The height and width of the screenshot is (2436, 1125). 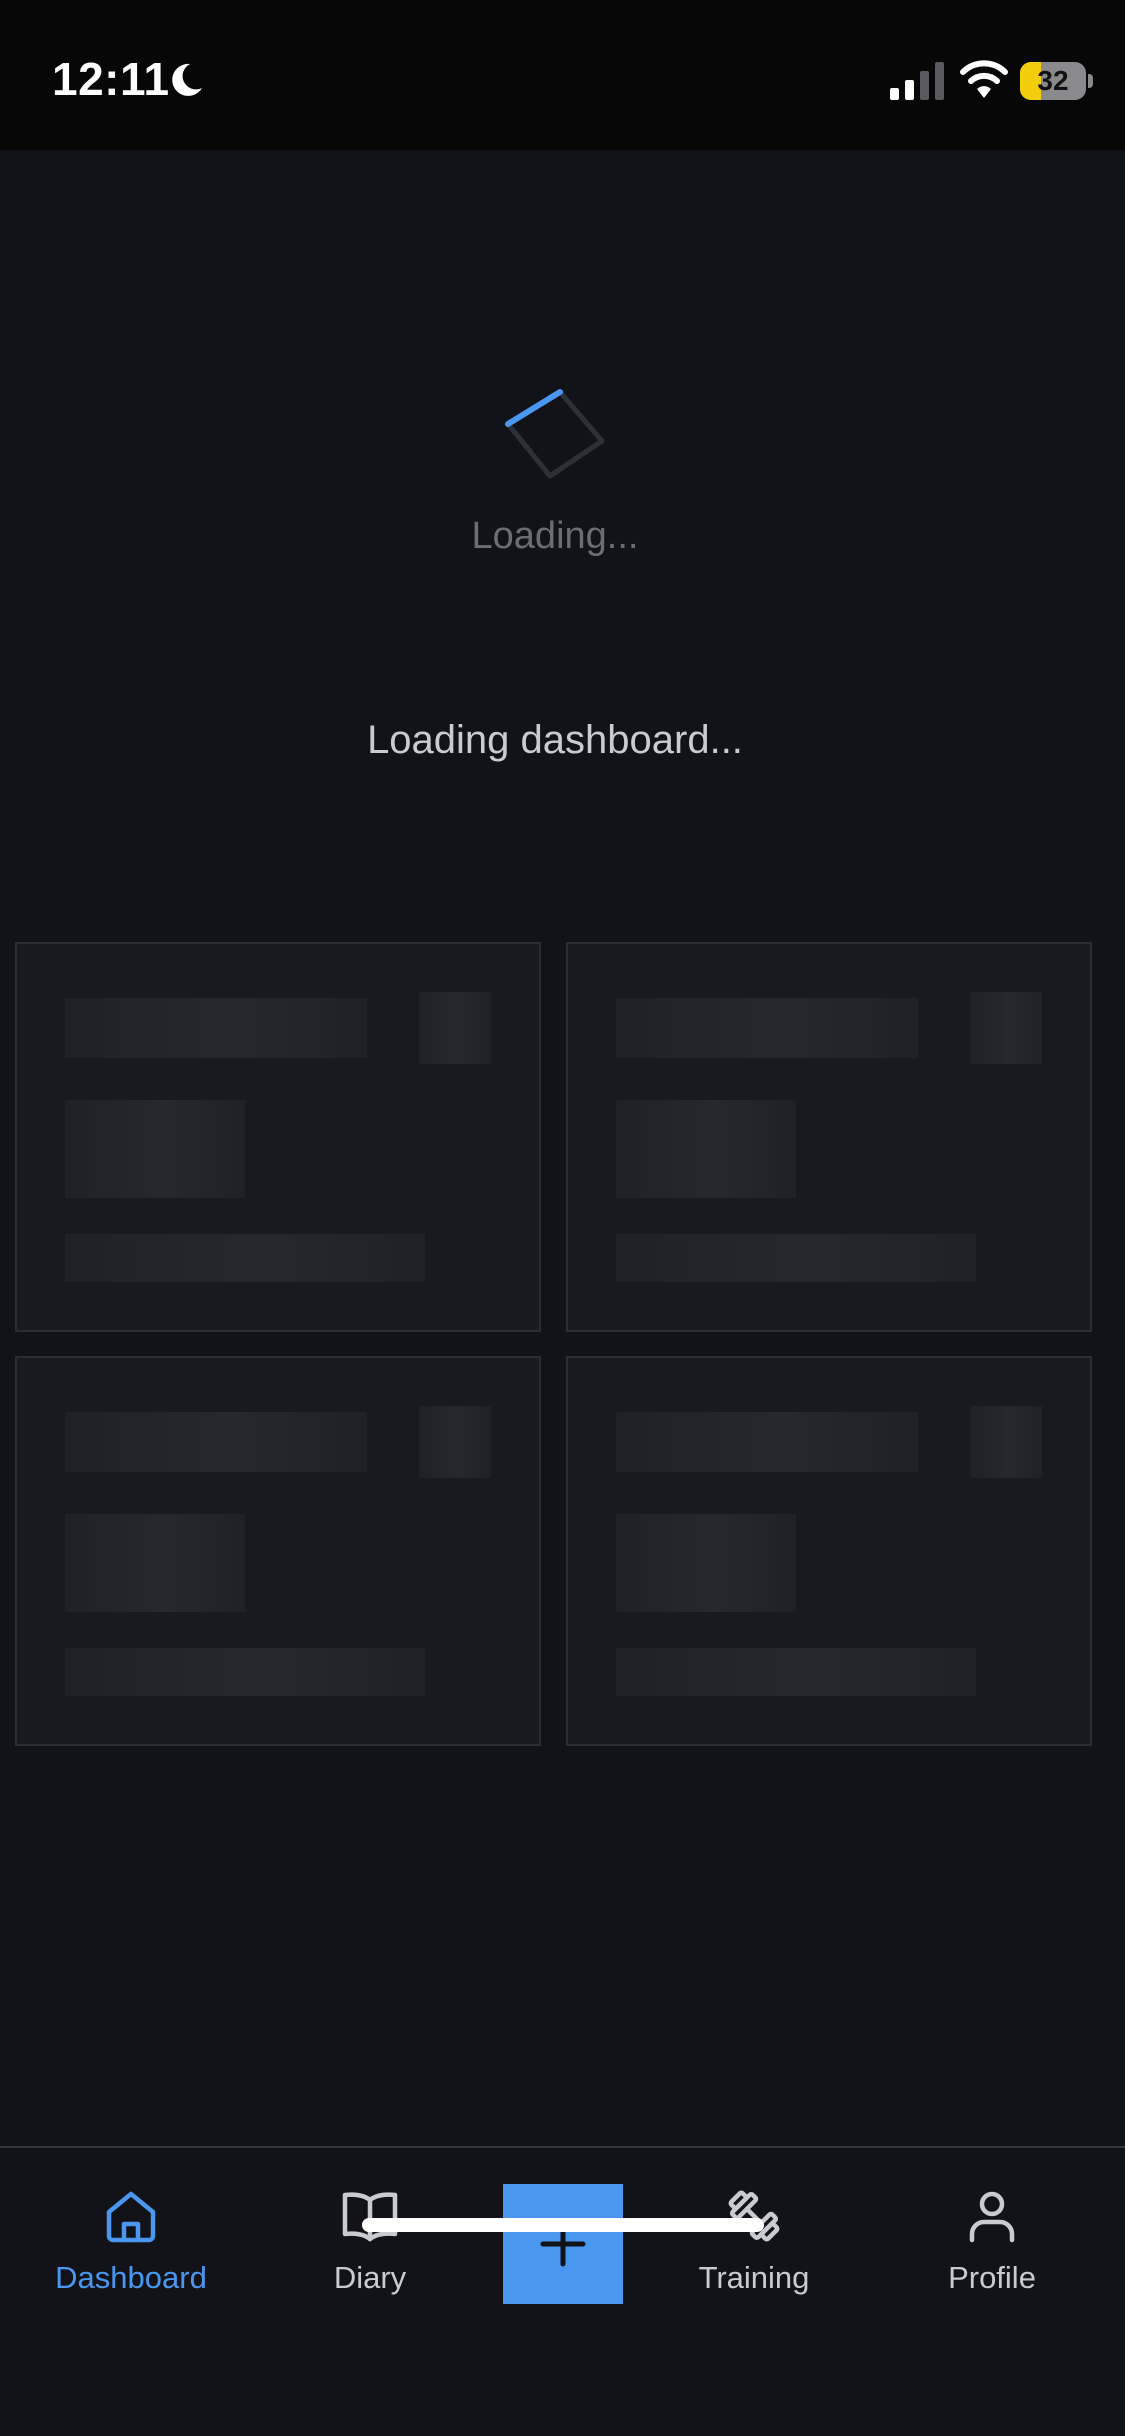 What do you see at coordinates (992, 2277) in the screenshot?
I see `nav-label-profile: Profile` at bounding box center [992, 2277].